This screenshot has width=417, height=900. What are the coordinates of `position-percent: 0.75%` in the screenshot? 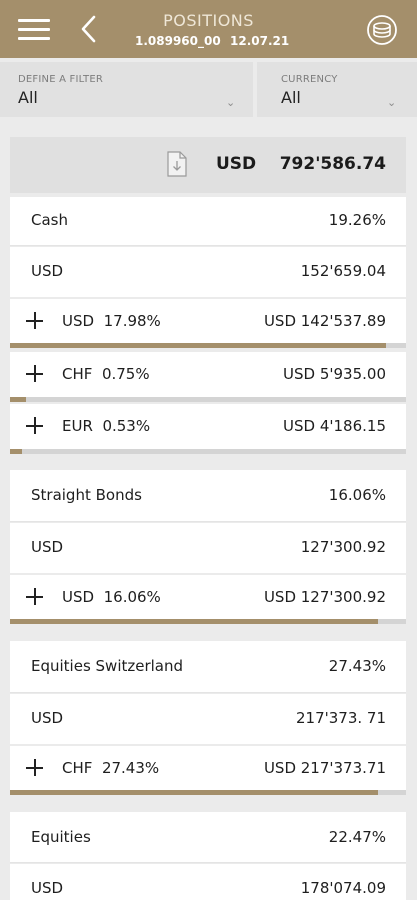 It's located at (125, 374).